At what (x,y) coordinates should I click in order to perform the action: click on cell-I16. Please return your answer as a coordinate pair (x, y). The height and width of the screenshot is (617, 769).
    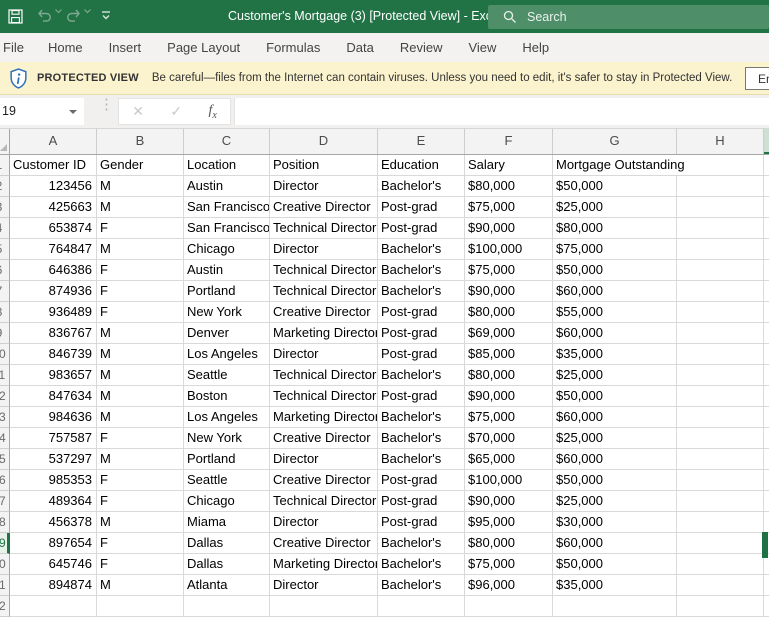
    Looking at the image, I should click on (766, 480).